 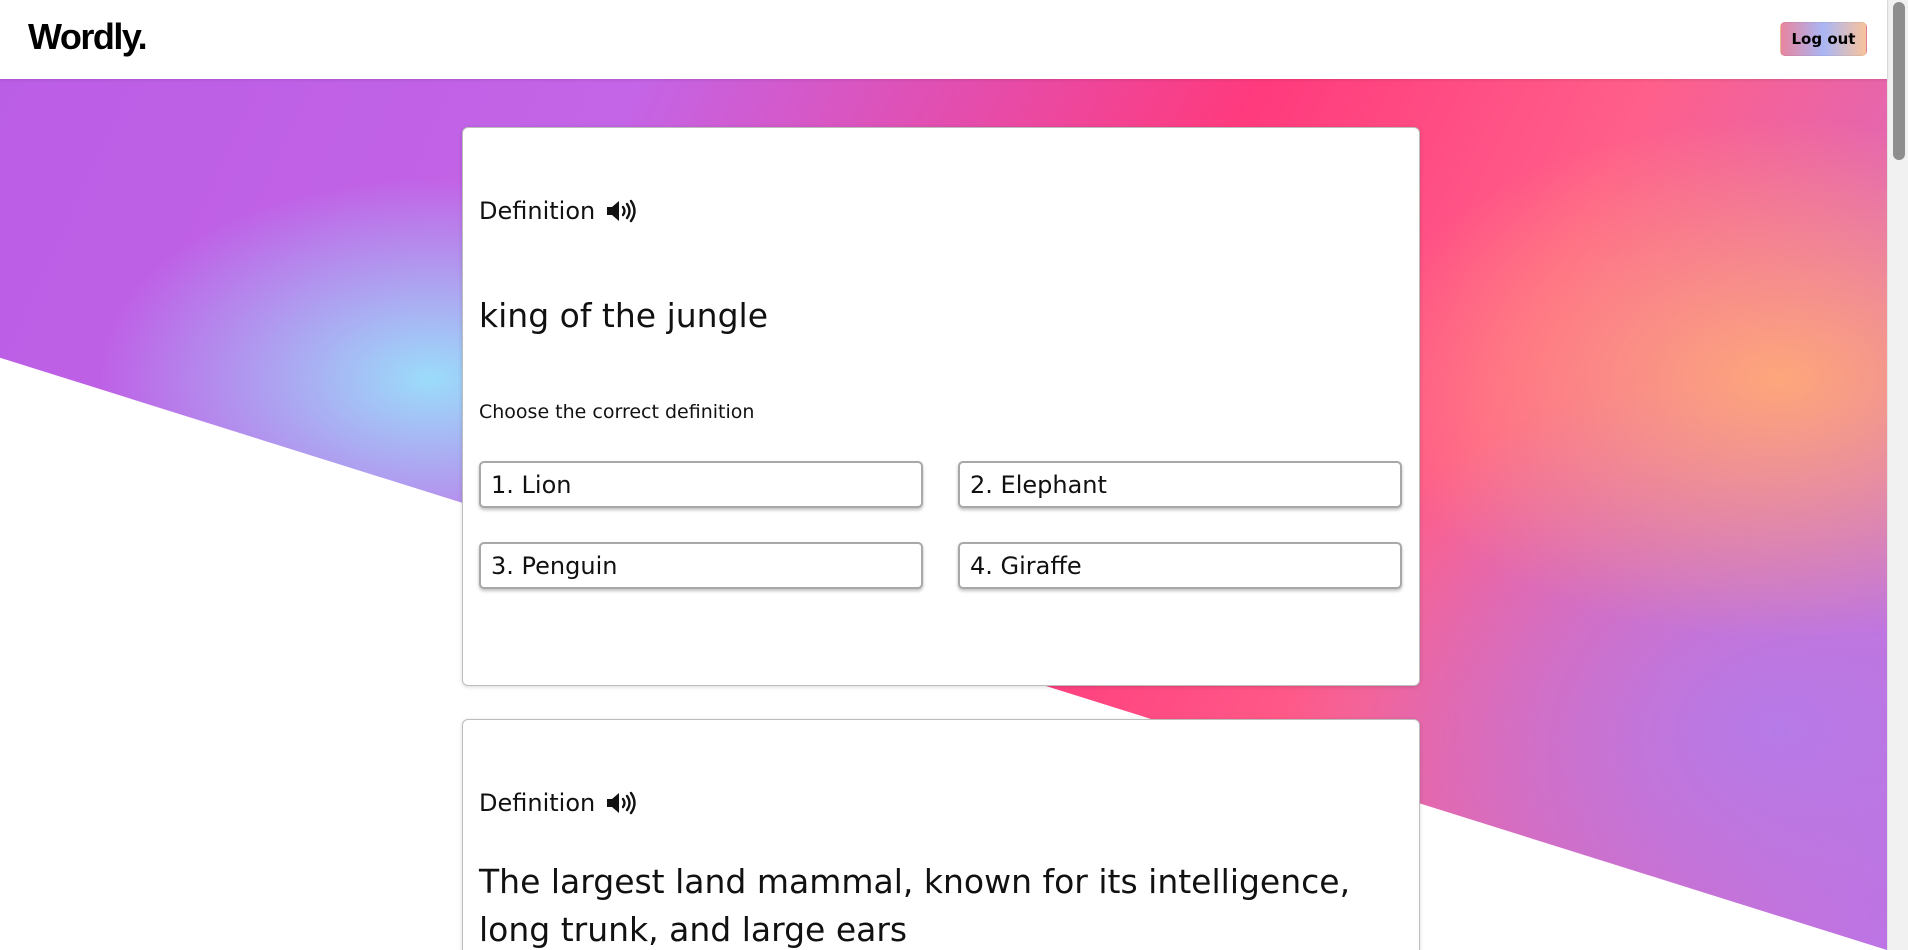 What do you see at coordinates (1823, 39) in the screenshot?
I see `logout-button: Log out` at bounding box center [1823, 39].